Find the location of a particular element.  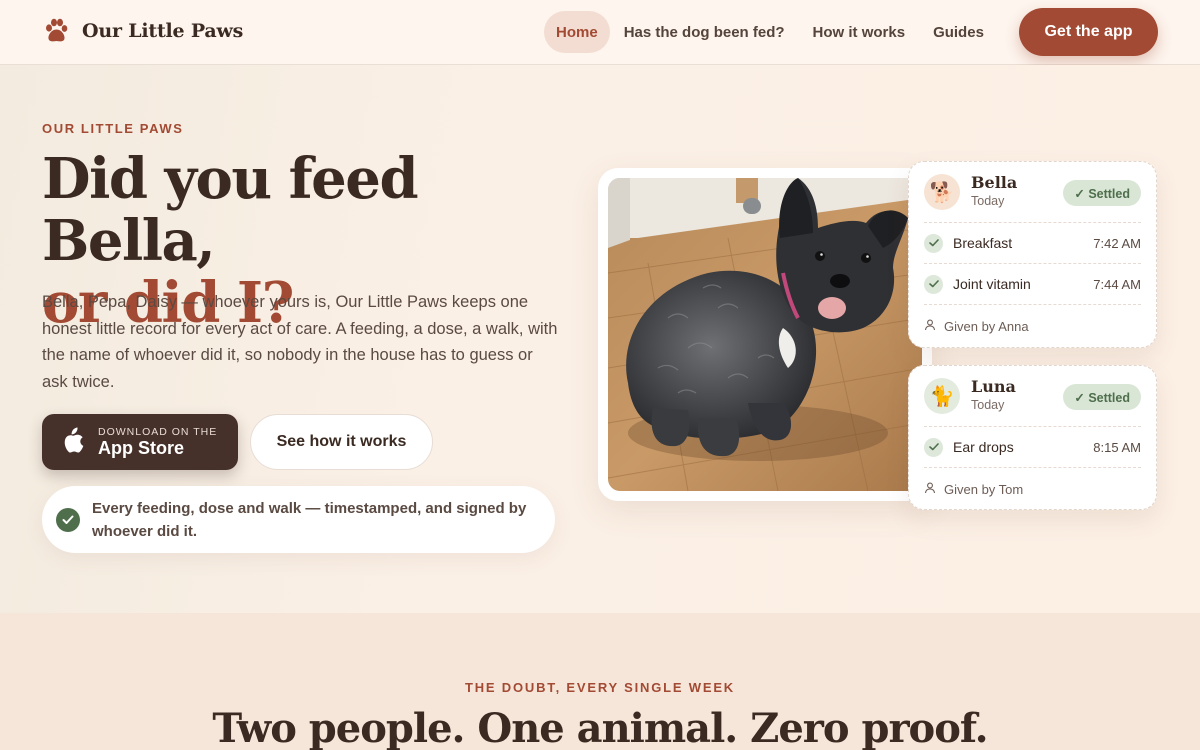

cat-icon: 🐈 is located at coordinates (942, 396).